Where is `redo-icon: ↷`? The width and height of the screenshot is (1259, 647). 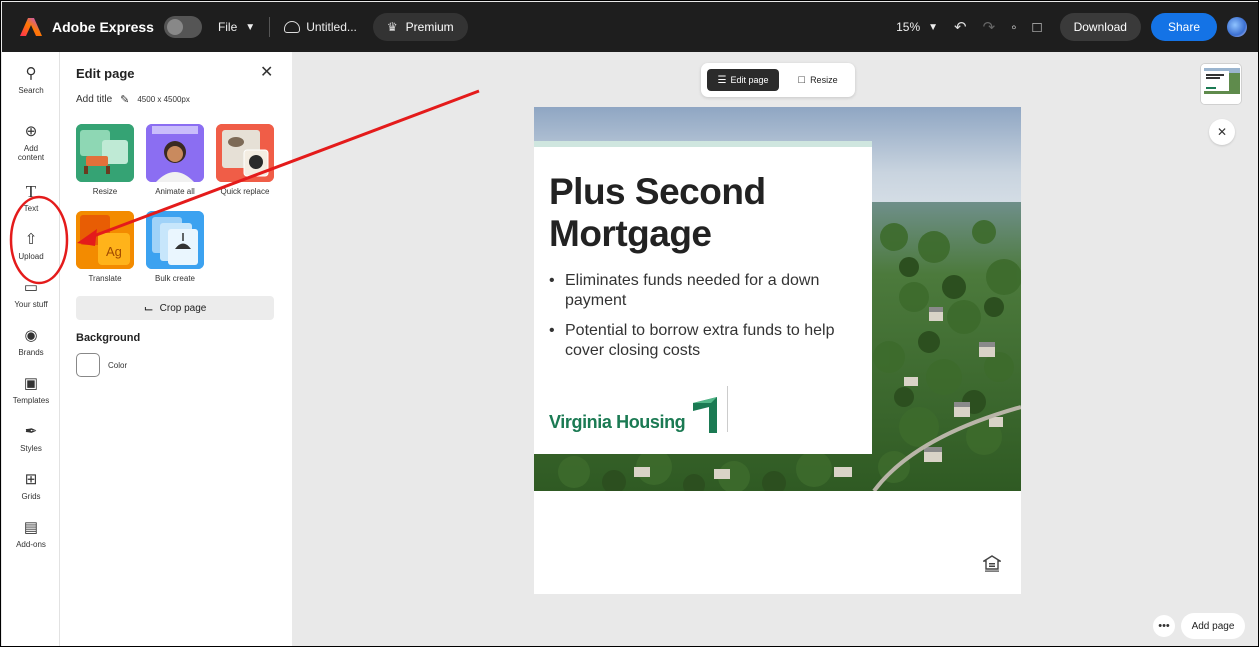 redo-icon: ↷ is located at coordinates (989, 27).